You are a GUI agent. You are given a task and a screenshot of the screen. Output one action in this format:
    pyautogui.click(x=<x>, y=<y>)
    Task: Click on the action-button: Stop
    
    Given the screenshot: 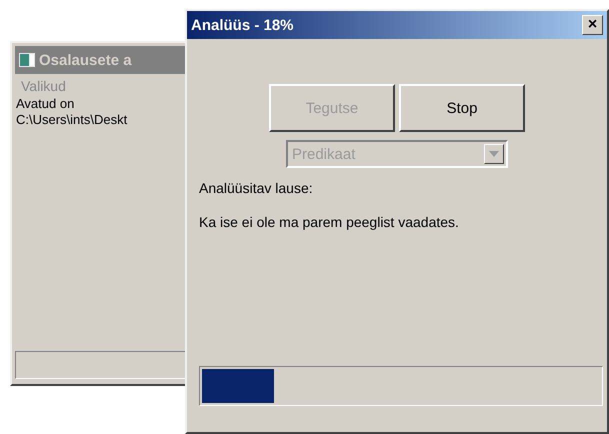 What is the action you would take?
    pyautogui.click(x=462, y=108)
    